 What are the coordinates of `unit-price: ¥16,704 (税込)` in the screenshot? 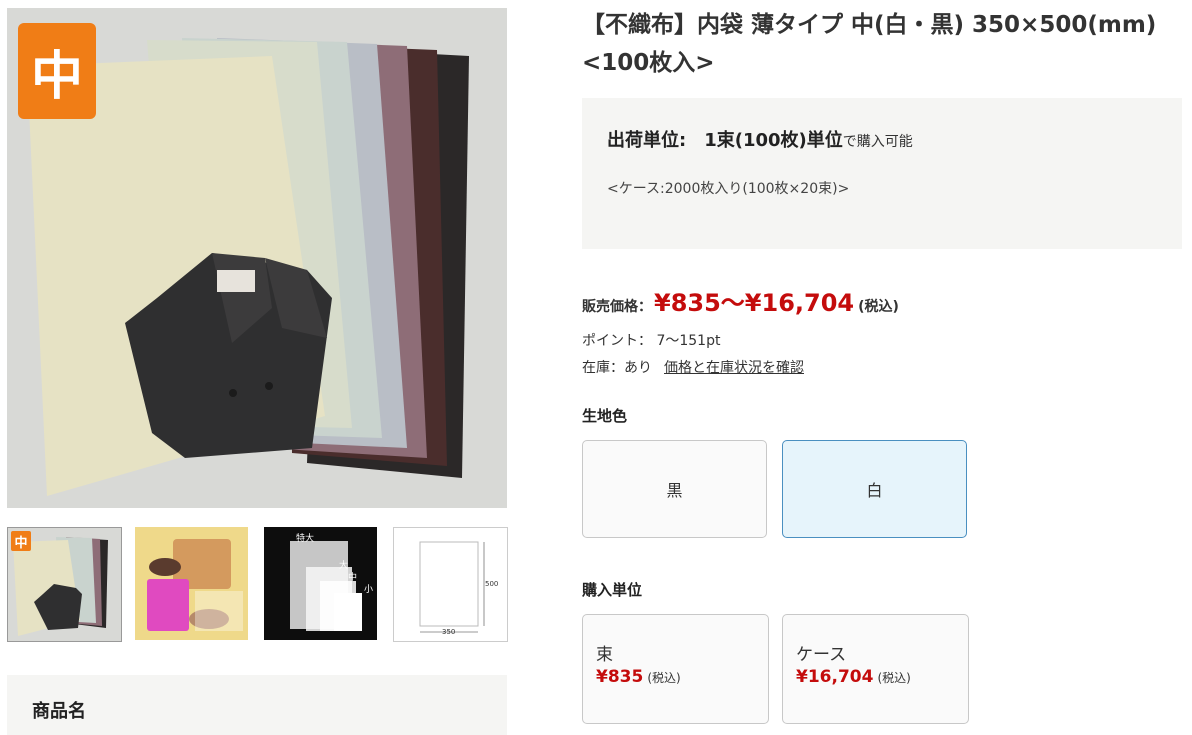 It's located at (853, 677).